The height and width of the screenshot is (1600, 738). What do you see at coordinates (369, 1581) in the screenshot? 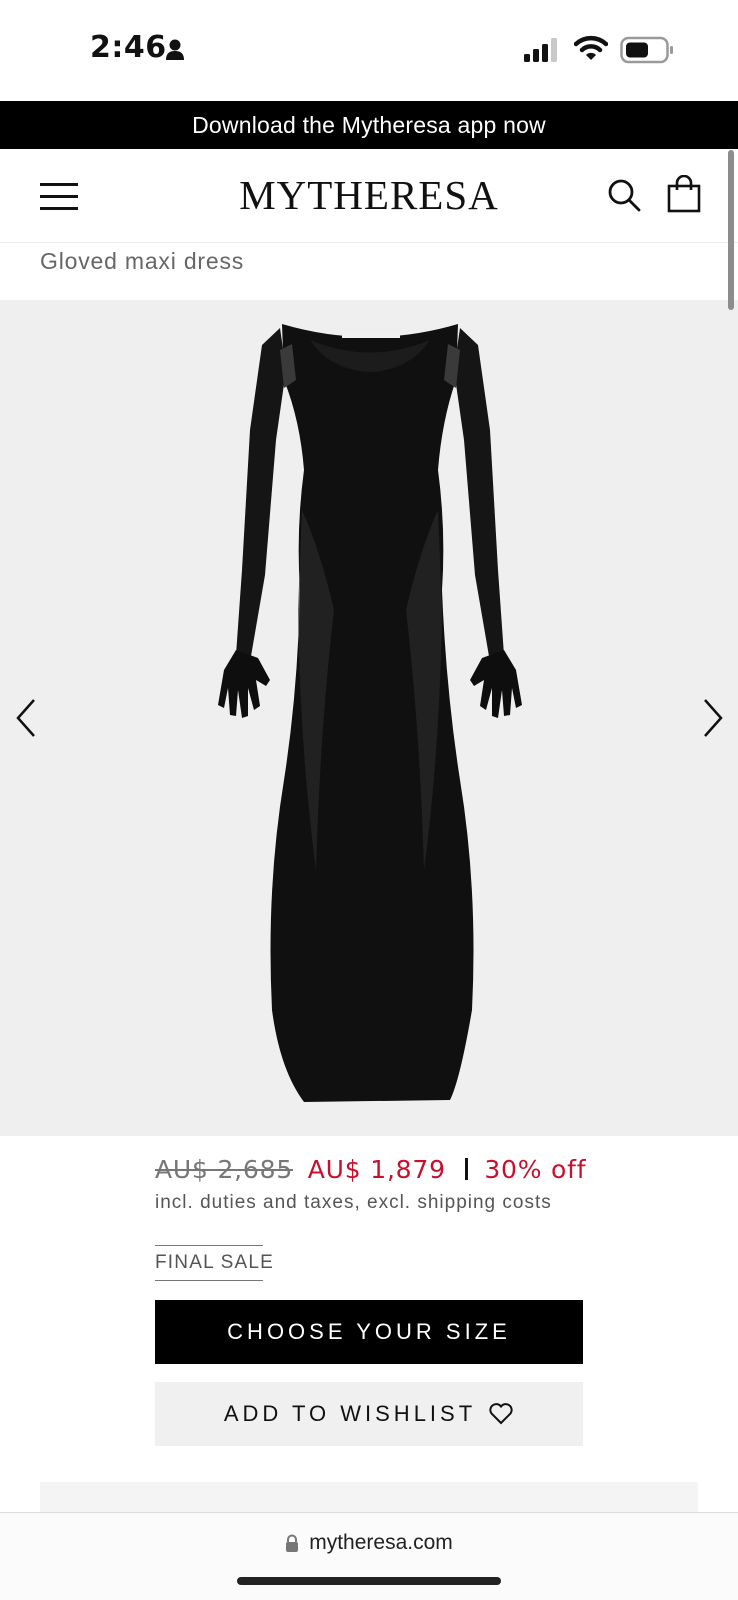
I see `home-indicator` at bounding box center [369, 1581].